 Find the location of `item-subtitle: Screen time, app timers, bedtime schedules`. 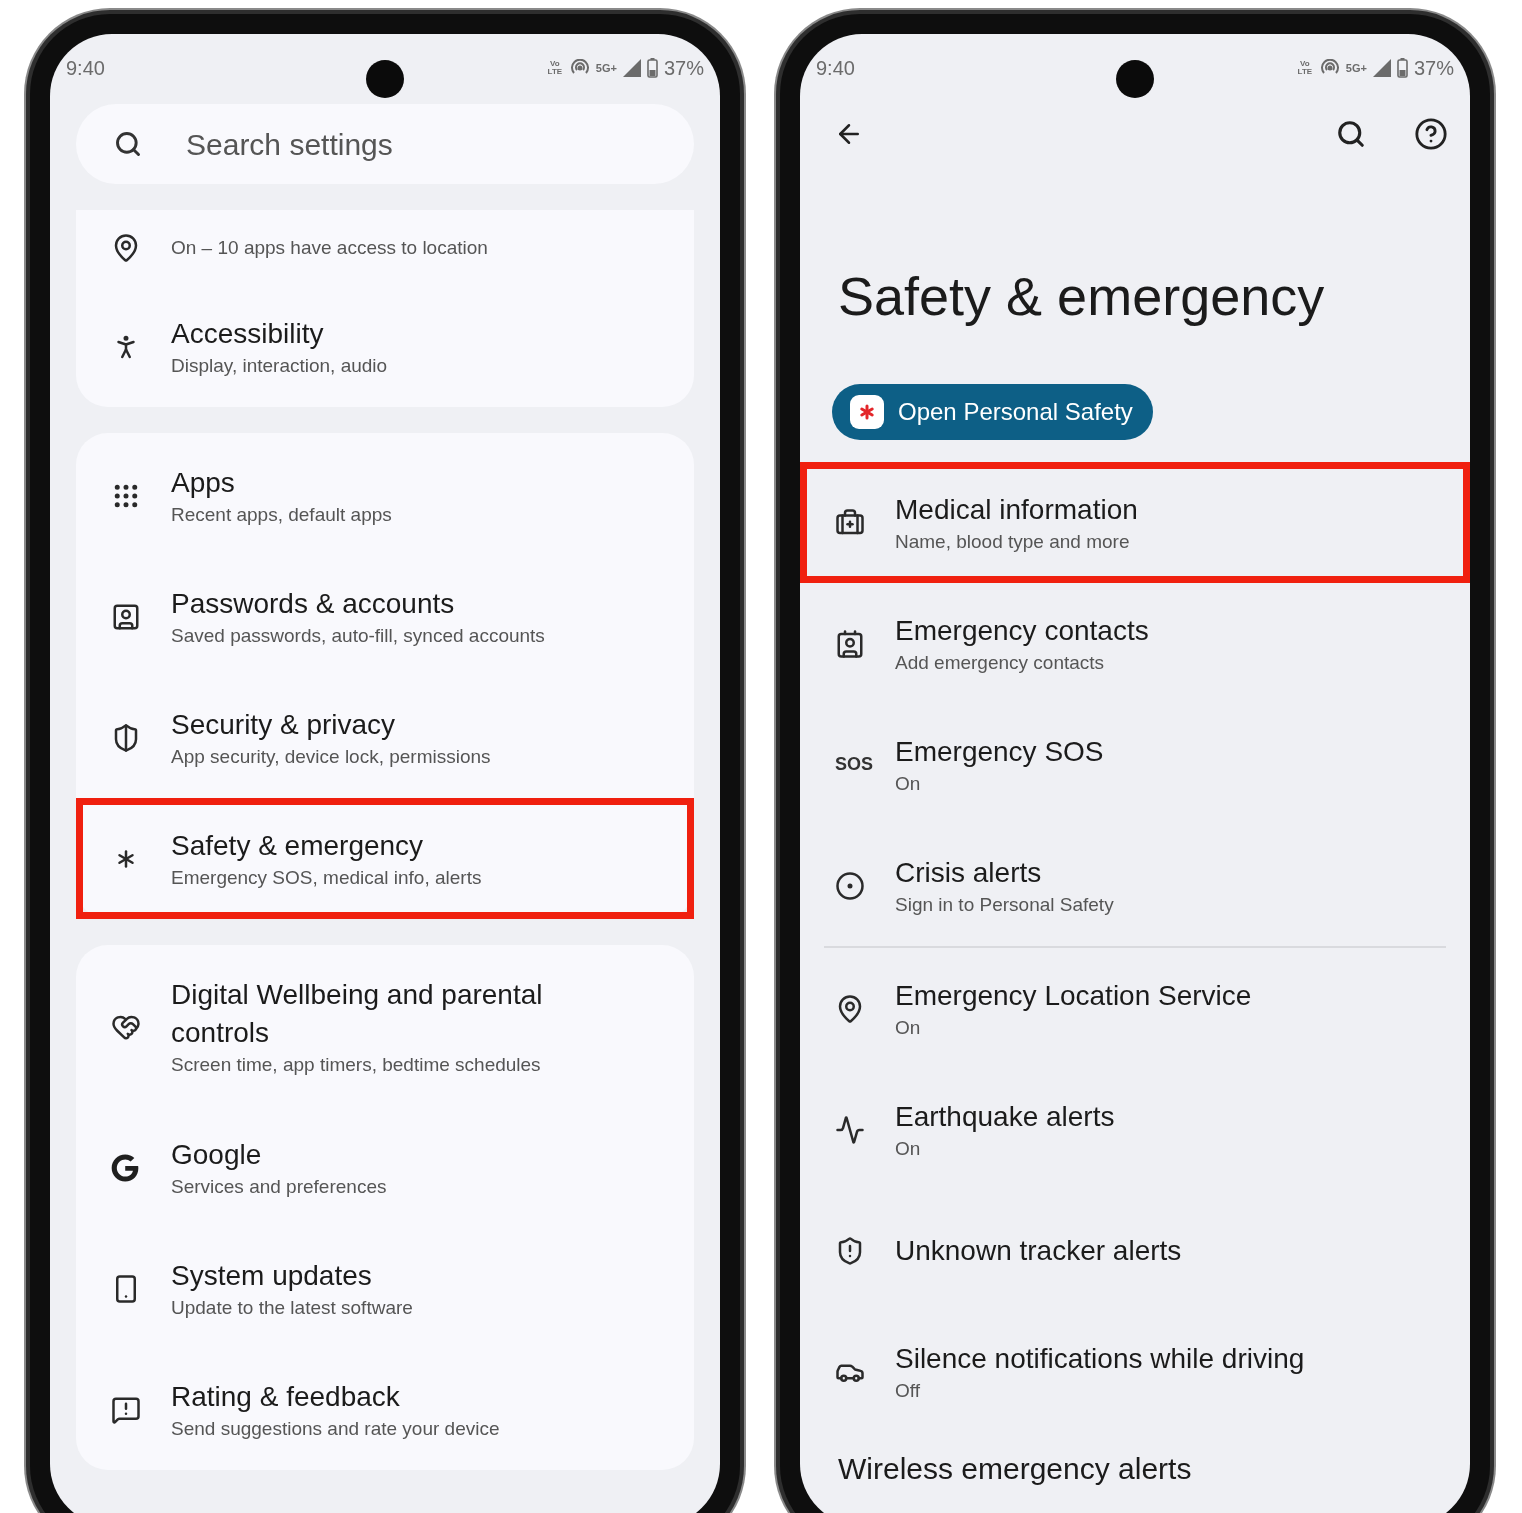

item-subtitle: Screen time, app timers, bedtime schedules is located at coordinates (356, 1065).